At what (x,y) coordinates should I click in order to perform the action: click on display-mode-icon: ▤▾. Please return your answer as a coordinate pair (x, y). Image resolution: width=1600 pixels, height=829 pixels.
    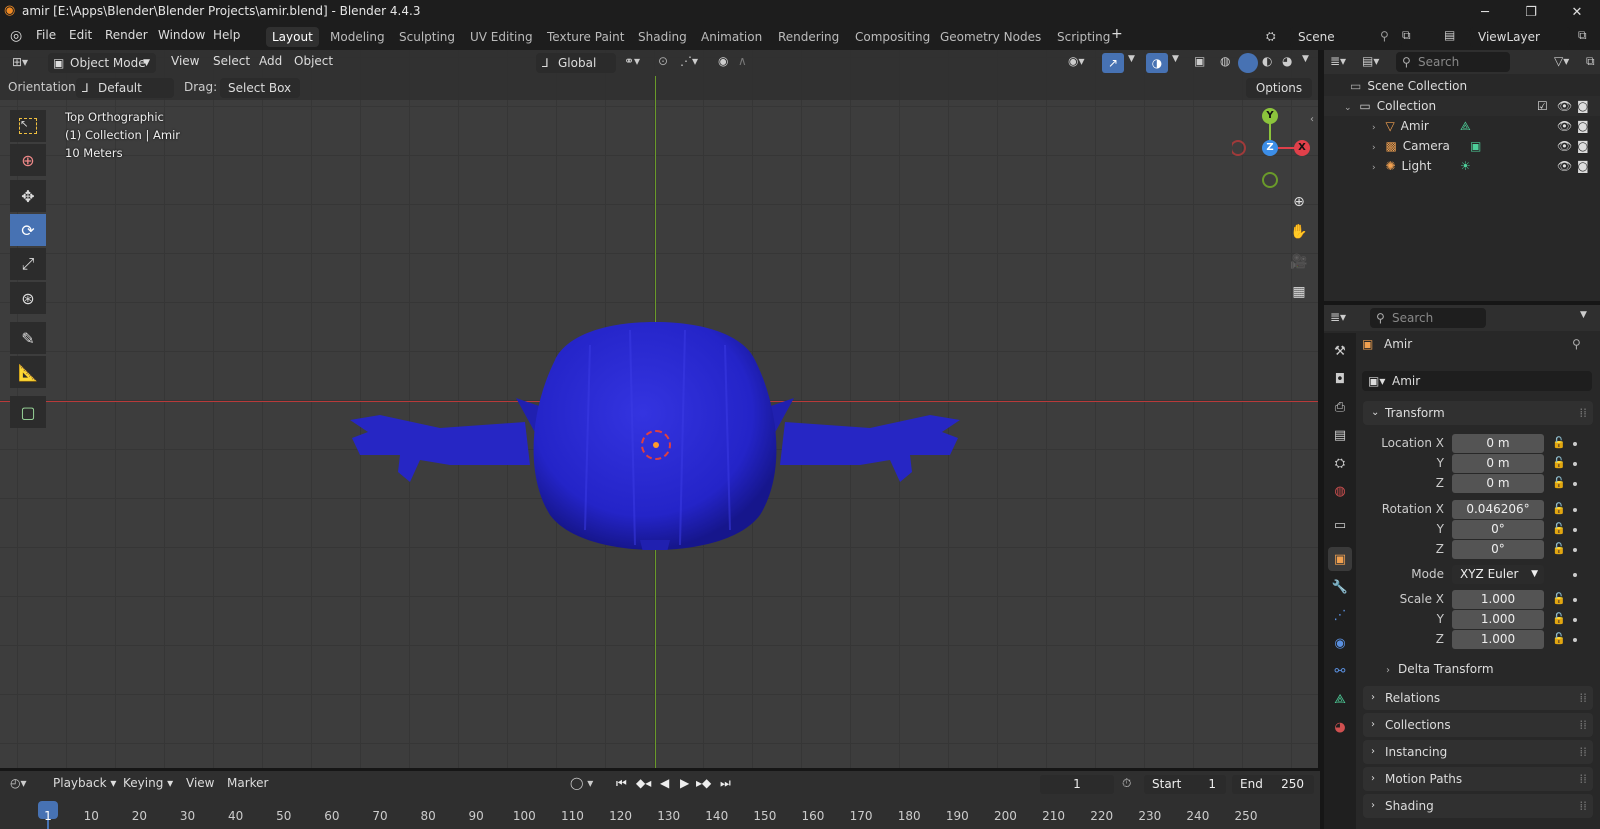
    Looking at the image, I should click on (1370, 61).